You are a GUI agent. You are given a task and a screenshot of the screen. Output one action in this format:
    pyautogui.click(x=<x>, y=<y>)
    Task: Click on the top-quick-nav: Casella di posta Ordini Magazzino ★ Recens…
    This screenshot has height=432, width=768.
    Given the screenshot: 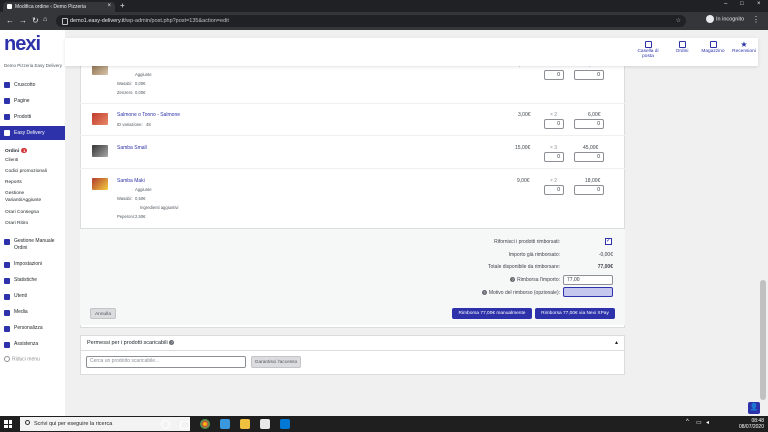 What is the action you would take?
    pyautogui.click(x=411, y=52)
    